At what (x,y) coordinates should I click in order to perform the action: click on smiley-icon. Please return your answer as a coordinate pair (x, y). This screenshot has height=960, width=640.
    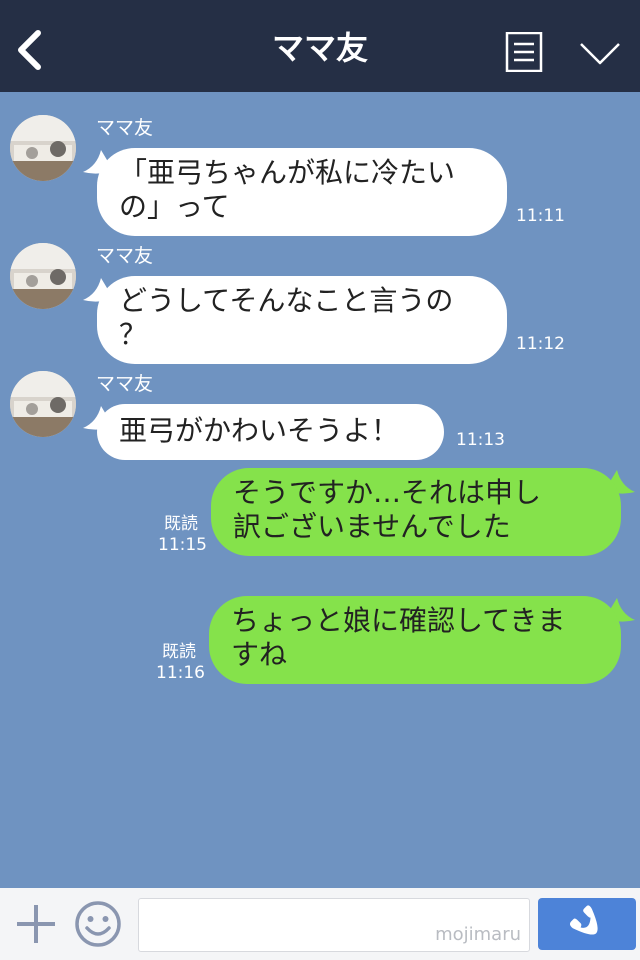
    Looking at the image, I should click on (98, 924).